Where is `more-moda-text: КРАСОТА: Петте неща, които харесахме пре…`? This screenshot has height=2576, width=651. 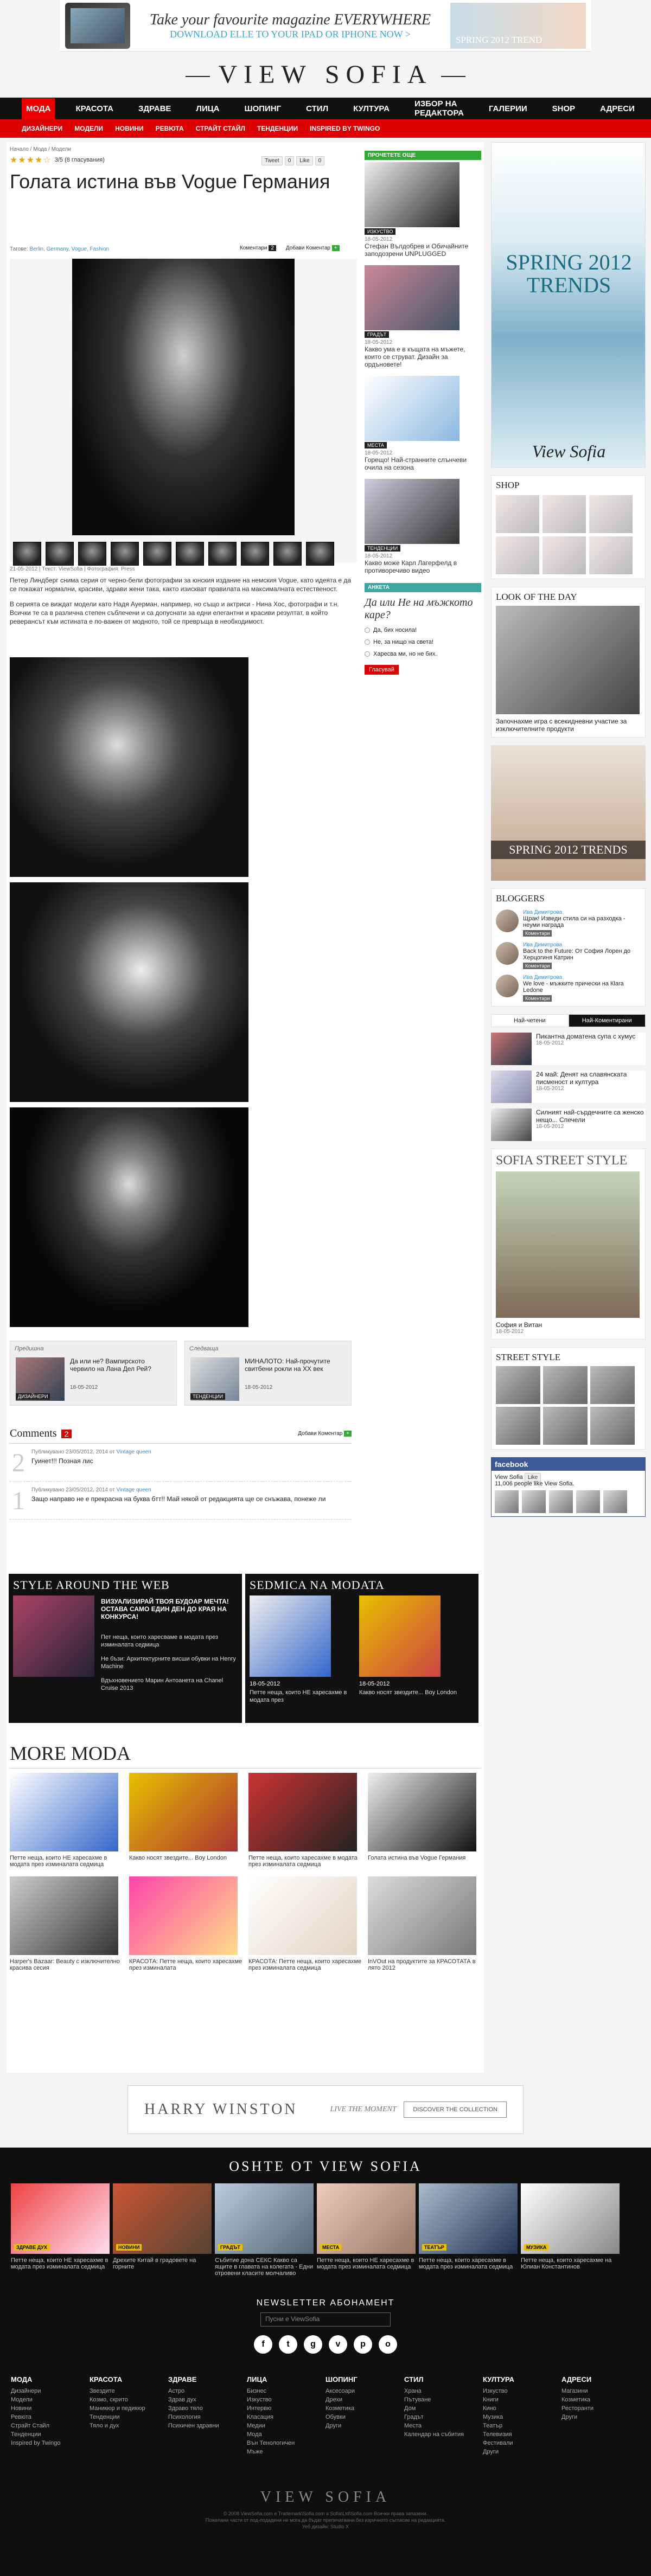
more-moda-text: КРАСОТА: Петте неща, които харесахме пре… is located at coordinates (186, 1964).